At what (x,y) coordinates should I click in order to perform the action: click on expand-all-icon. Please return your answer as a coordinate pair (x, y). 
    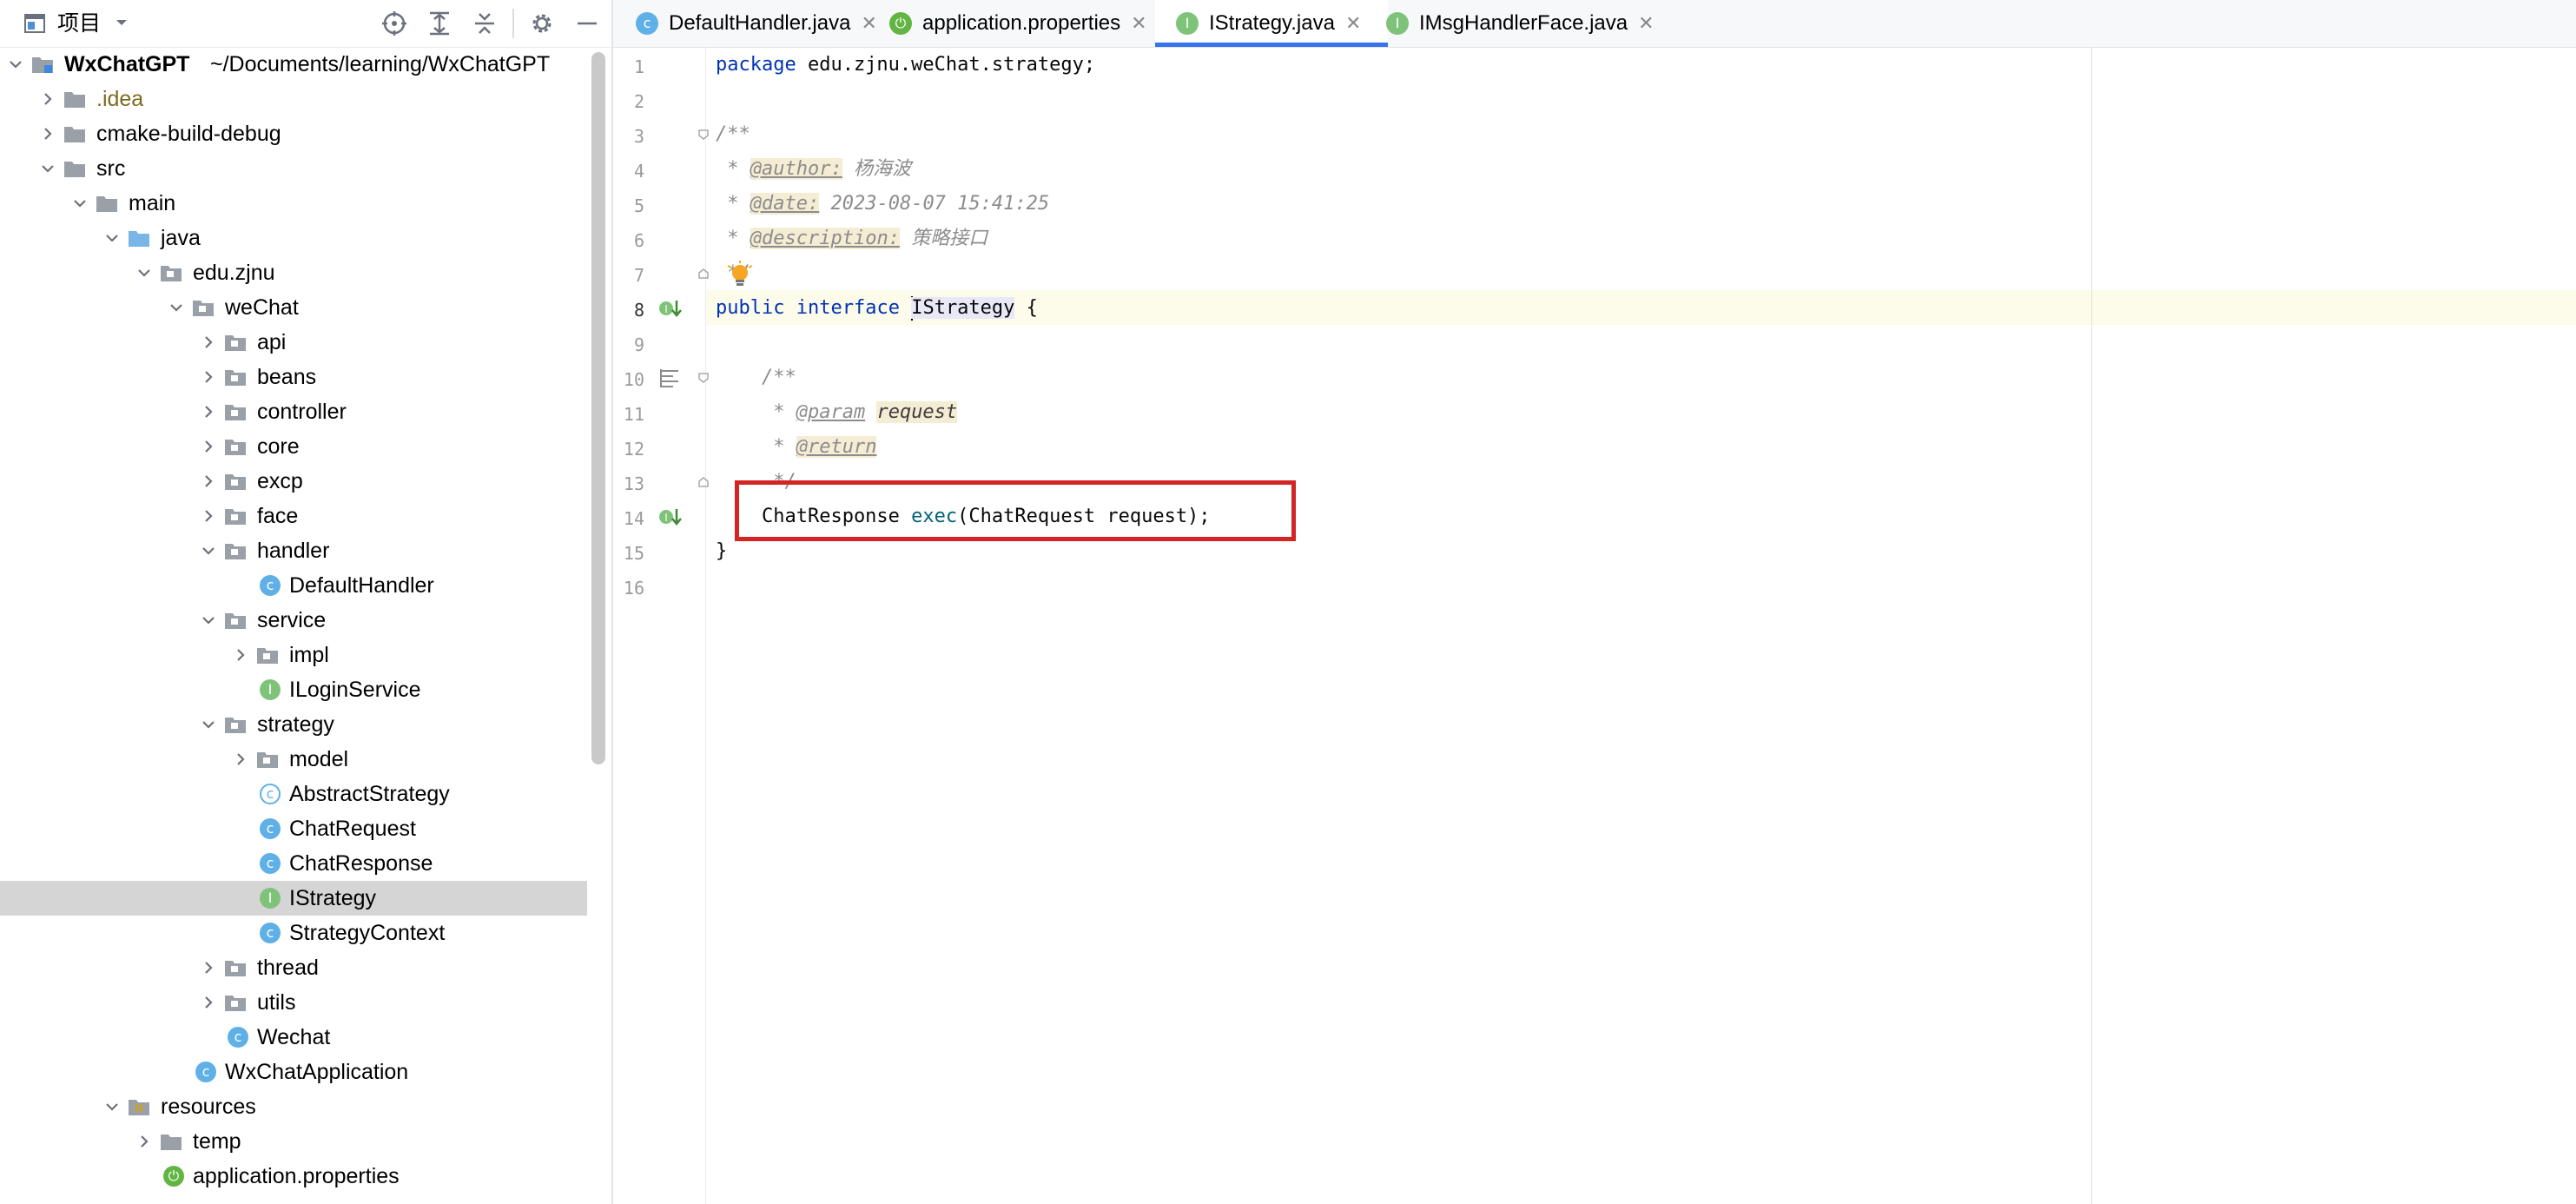
    Looking at the image, I should click on (439, 24).